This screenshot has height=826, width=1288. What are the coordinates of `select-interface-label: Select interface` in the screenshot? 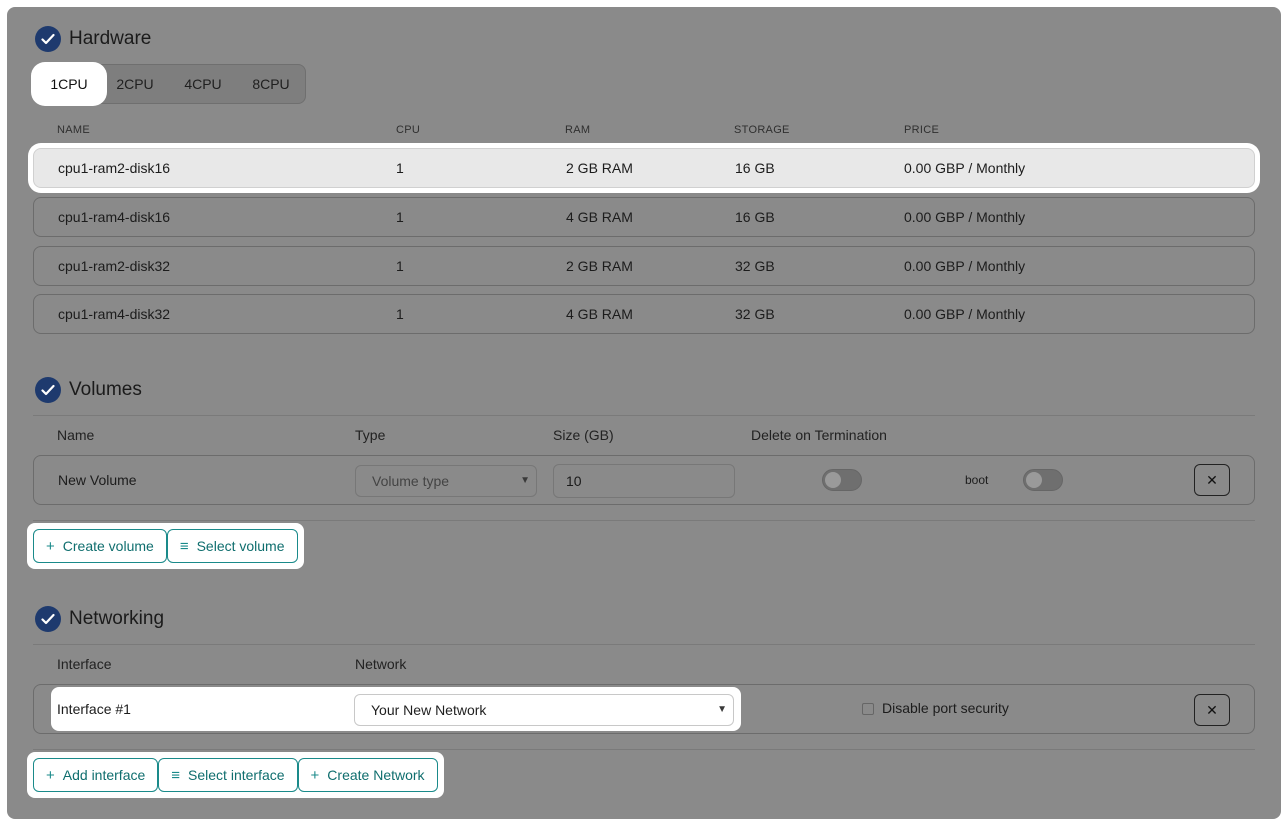 It's located at (236, 775).